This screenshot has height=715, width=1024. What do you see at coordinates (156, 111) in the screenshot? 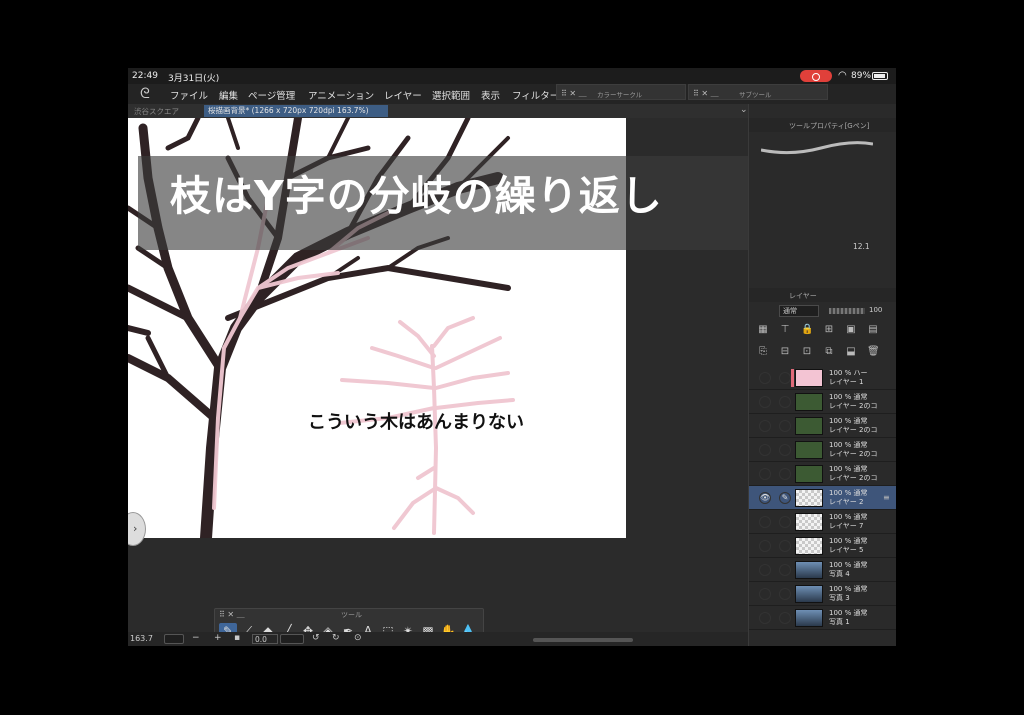
I see `tab-file: 渋谷スクエア` at bounding box center [156, 111].